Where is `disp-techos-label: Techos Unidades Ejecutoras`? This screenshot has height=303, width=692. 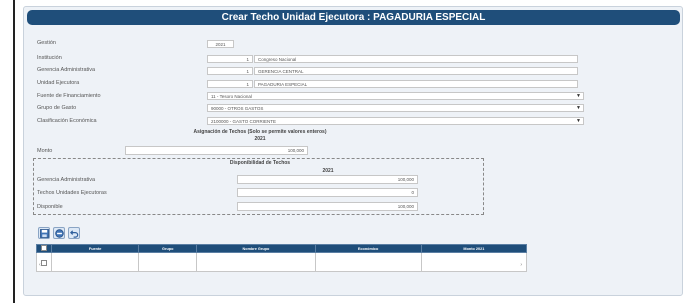 disp-techos-label: Techos Unidades Ejecutoras is located at coordinates (72, 193).